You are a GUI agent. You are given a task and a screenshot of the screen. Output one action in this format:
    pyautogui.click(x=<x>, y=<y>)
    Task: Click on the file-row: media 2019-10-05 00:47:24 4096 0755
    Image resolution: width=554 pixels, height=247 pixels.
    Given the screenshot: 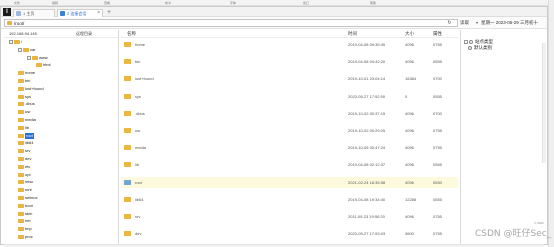 What is the action you would take?
    pyautogui.click(x=289, y=147)
    